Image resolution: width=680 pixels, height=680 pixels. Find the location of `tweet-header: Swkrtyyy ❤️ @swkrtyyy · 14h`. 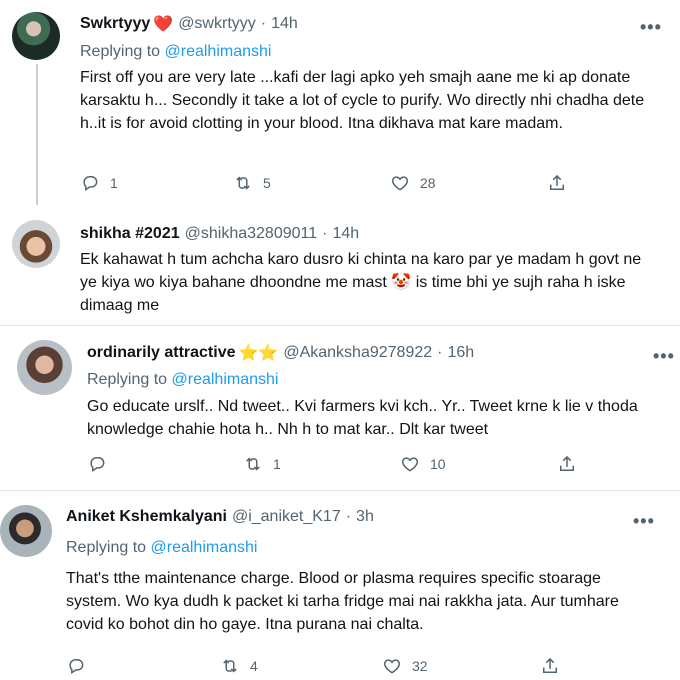

tweet-header: Swkrtyyy ❤️ @swkrtyyy · 14h is located at coordinates (189, 24).